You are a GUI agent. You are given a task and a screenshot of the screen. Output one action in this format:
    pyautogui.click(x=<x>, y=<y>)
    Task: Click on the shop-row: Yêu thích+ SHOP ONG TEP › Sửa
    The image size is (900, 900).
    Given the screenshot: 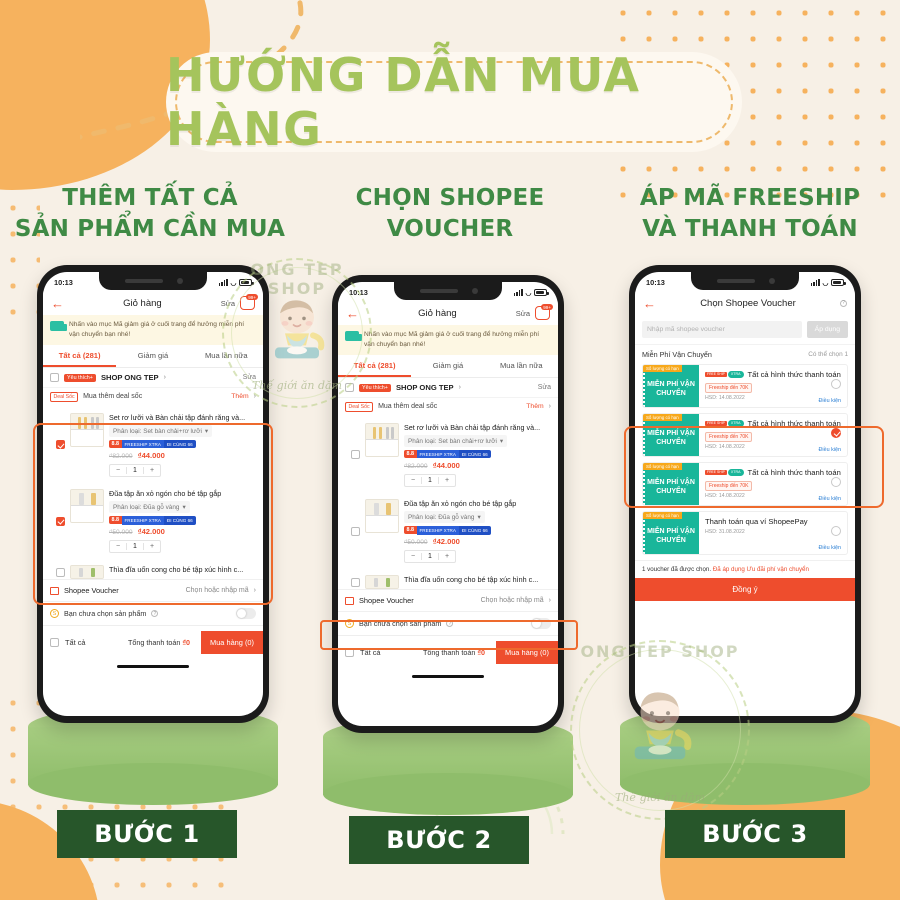 What is the action you would take?
    pyautogui.click(x=448, y=388)
    